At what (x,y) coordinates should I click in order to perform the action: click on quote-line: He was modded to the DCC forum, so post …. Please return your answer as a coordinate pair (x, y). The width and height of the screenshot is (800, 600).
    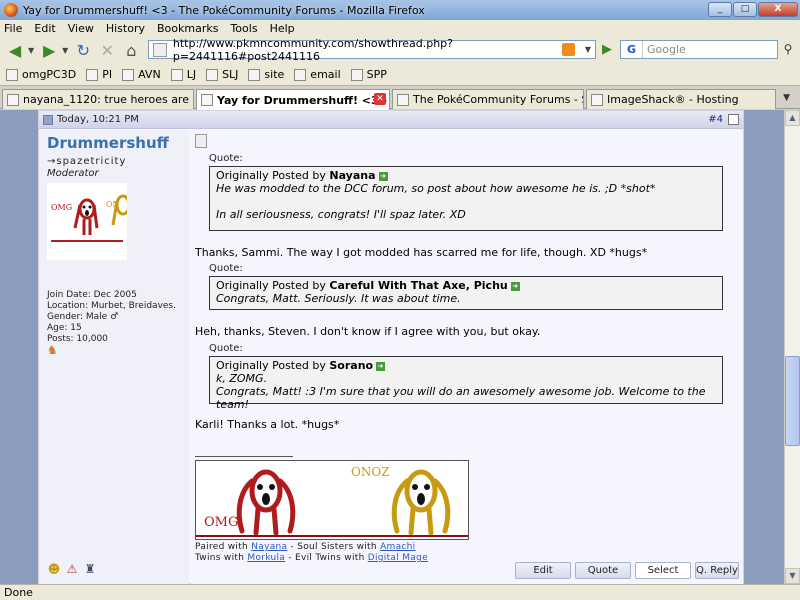
    Looking at the image, I should click on (436, 188).